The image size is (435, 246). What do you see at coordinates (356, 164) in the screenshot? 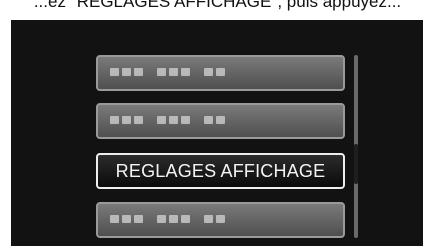
I see `scrollbar-thumb` at bounding box center [356, 164].